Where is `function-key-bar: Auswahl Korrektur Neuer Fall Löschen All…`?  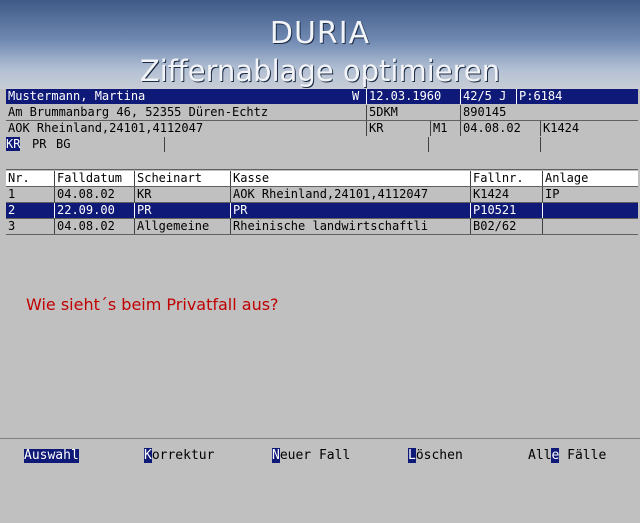
function-key-bar: Auswahl Korrektur Neuer Fall Löschen All… is located at coordinates (320, 459).